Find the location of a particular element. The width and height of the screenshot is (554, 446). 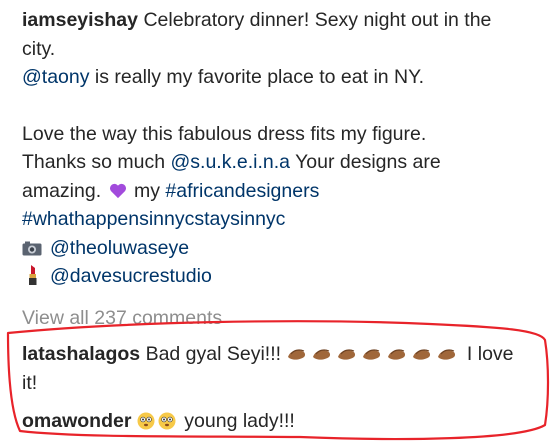

caption-line-6: amazing. my #africandesigners is located at coordinates (282, 191).